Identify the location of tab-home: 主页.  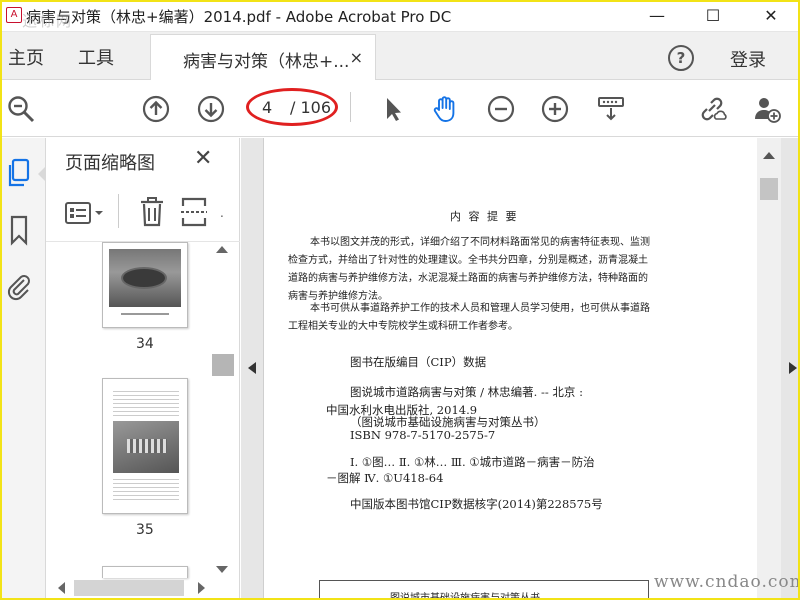
(26, 57).